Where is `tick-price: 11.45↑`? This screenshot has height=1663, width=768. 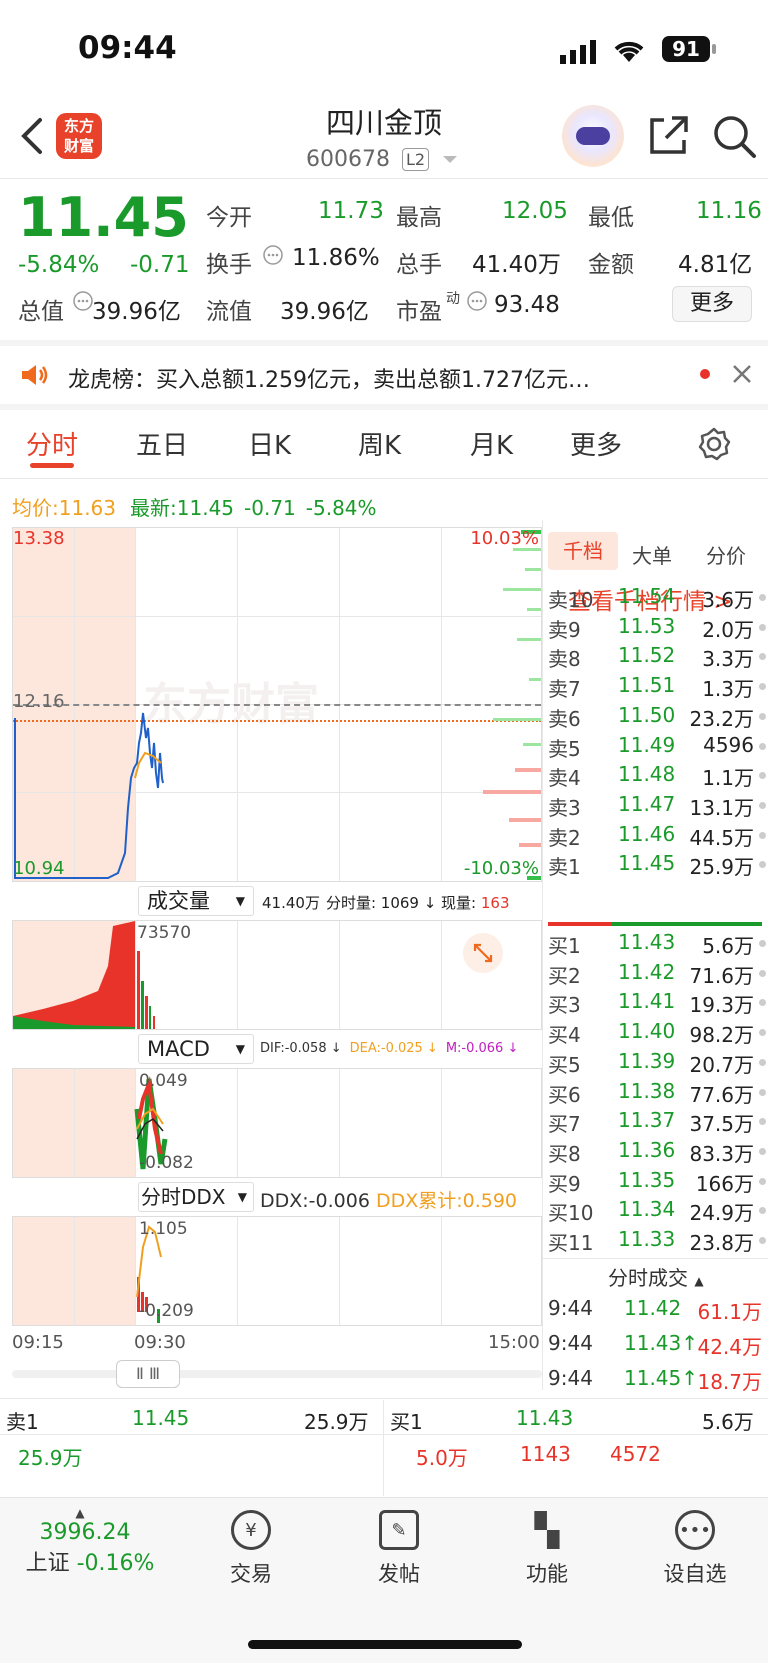 tick-price: 11.45↑ is located at coordinates (661, 1378).